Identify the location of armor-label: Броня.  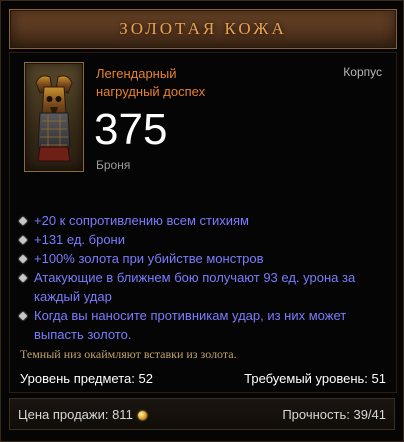
(113, 165).